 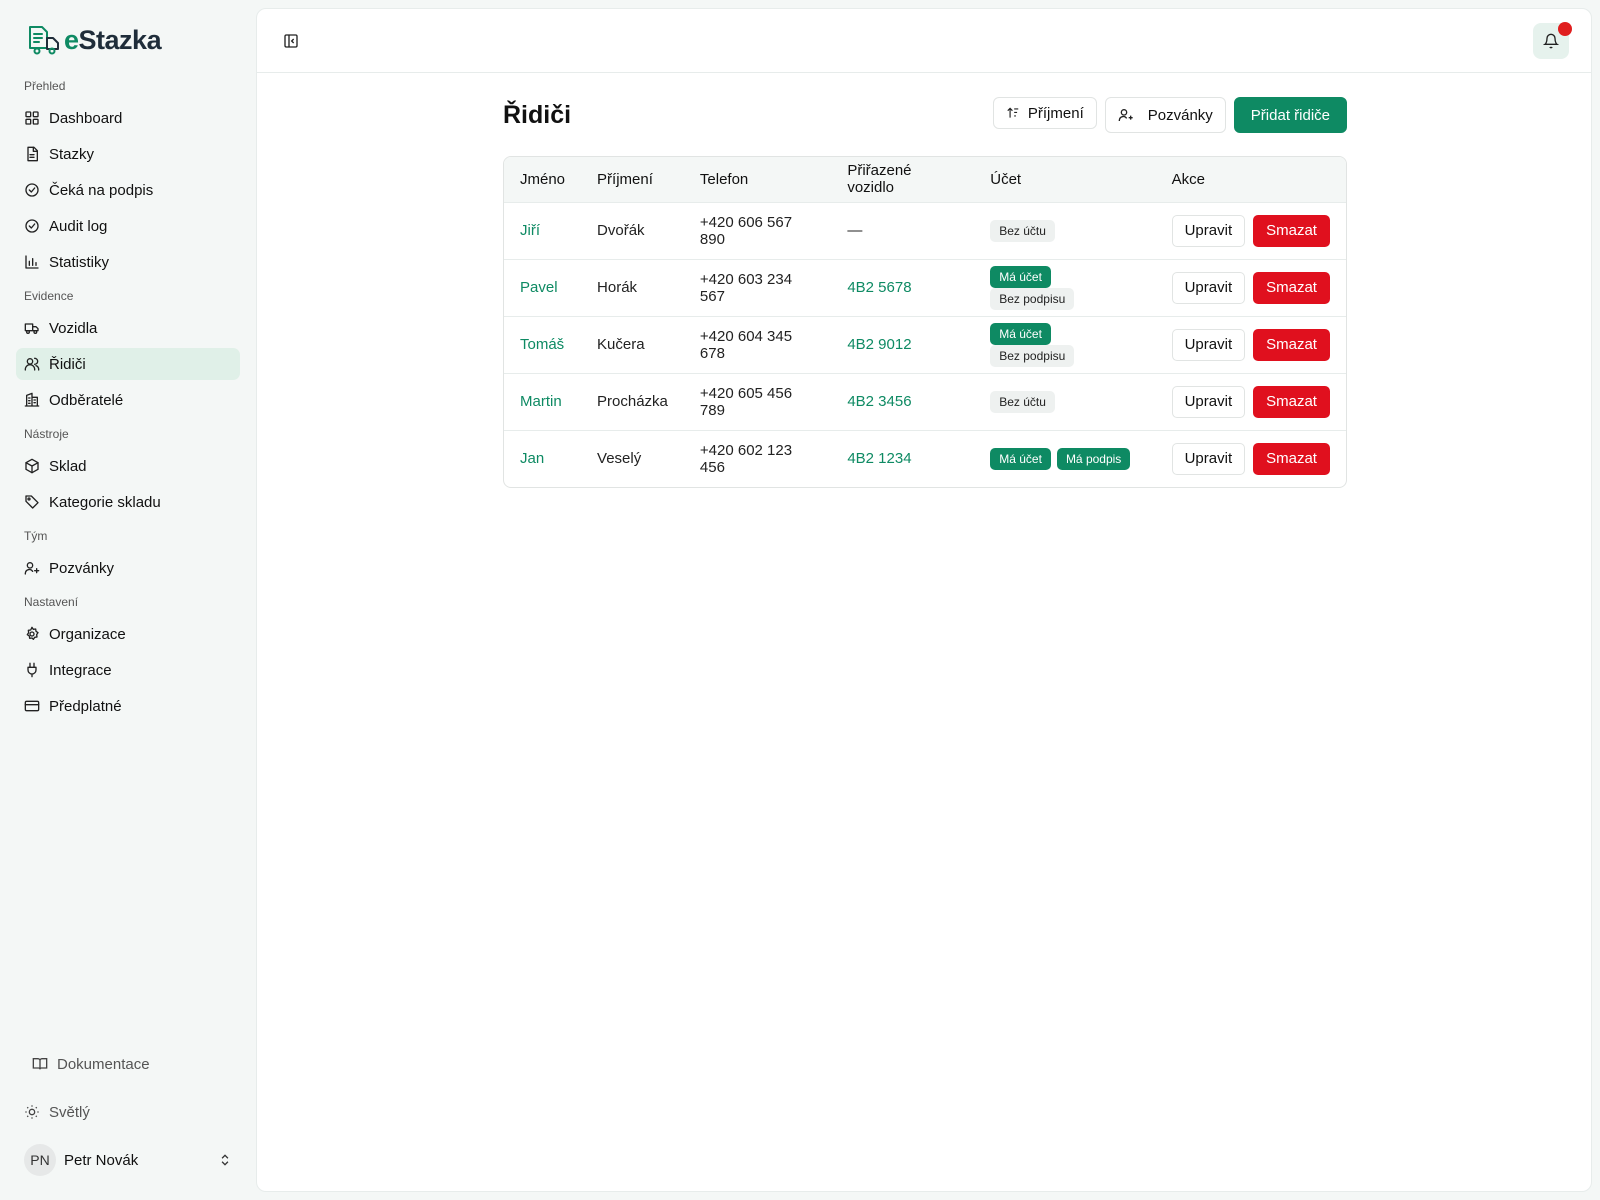 What do you see at coordinates (128, 1160) in the screenshot?
I see `user-menu: PN Petr Novák` at bounding box center [128, 1160].